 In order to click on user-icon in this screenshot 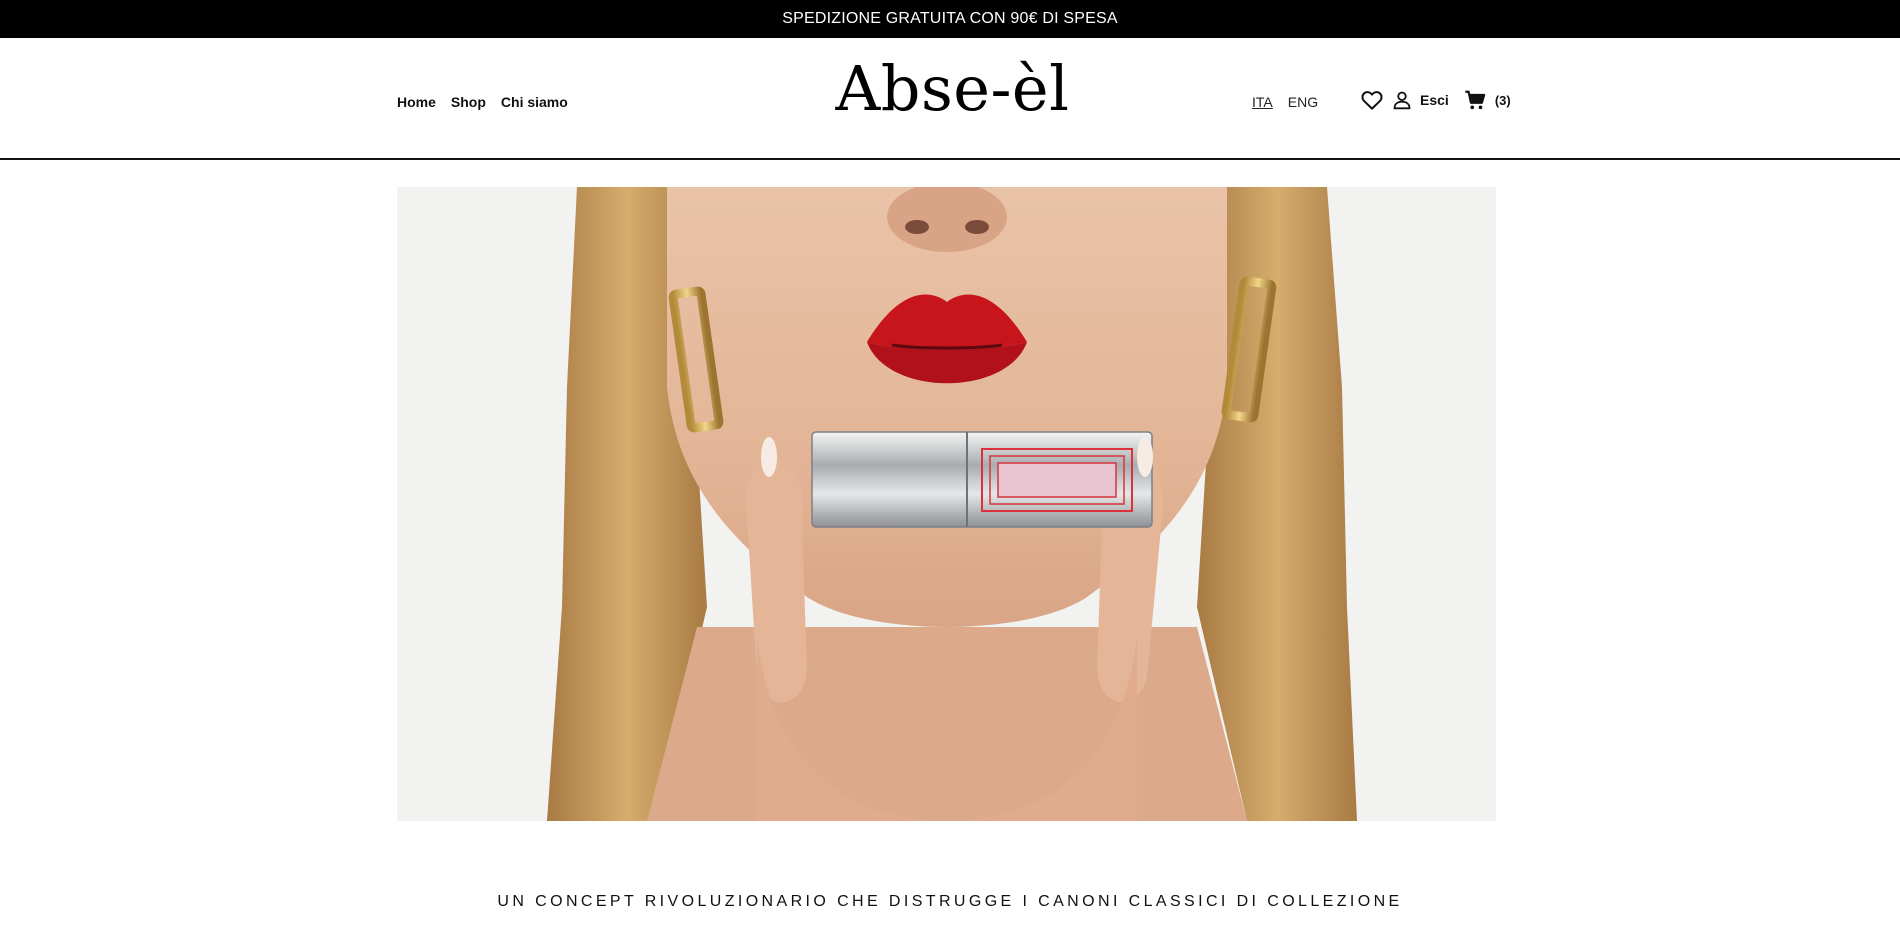, I will do `click(1402, 100)`.